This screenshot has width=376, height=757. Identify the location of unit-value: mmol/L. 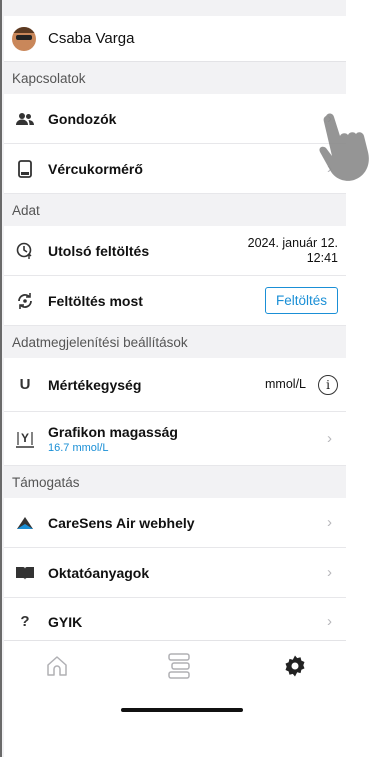
(285, 384).